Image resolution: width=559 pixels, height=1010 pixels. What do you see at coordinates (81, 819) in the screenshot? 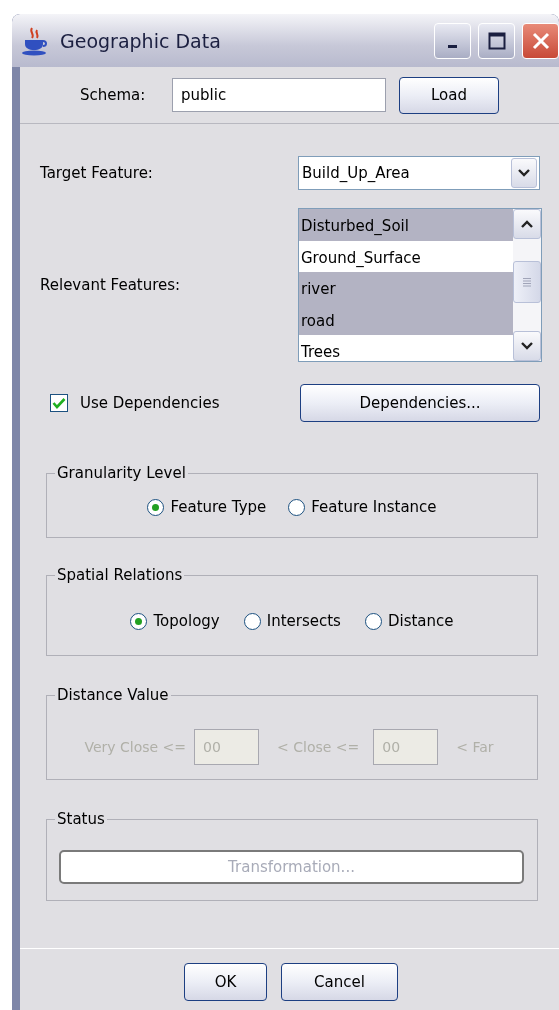
I see `group-title: Status` at bounding box center [81, 819].